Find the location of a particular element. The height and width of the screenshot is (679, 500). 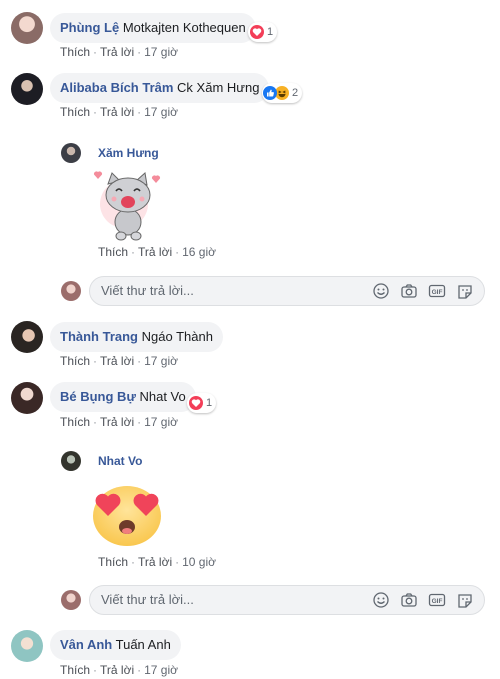

comment-bubble: Vân Anh Tuấn Anh is located at coordinates (115, 645).